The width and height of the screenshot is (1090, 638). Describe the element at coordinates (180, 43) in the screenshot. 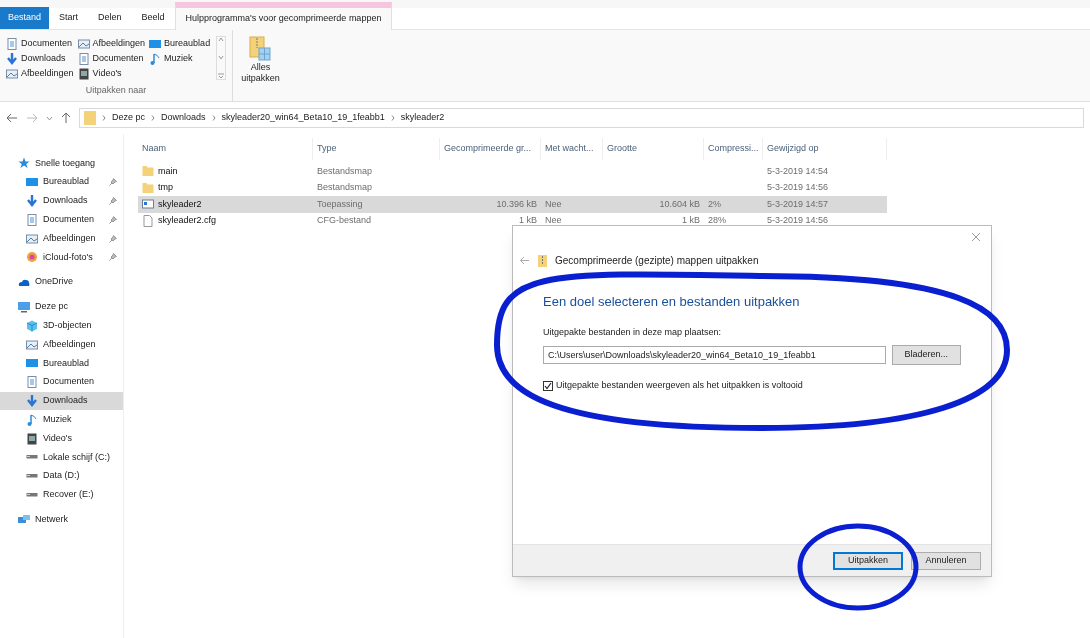

I see `destination-button: Bureaublad` at that location.